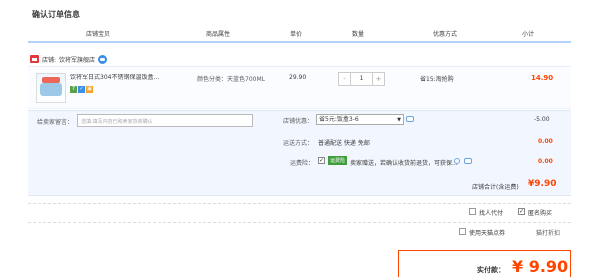 The width and height of the screenshot is (600, 277). I want to click on buyer-message-label: 给卖家留言：, so click(55, 122).